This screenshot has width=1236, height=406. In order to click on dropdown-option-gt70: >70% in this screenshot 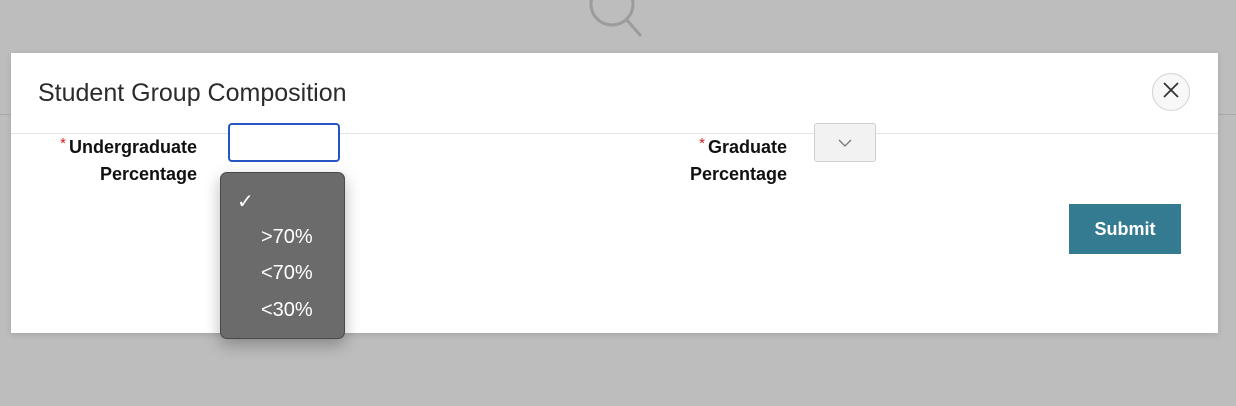, I will do `click(282, 237)`.